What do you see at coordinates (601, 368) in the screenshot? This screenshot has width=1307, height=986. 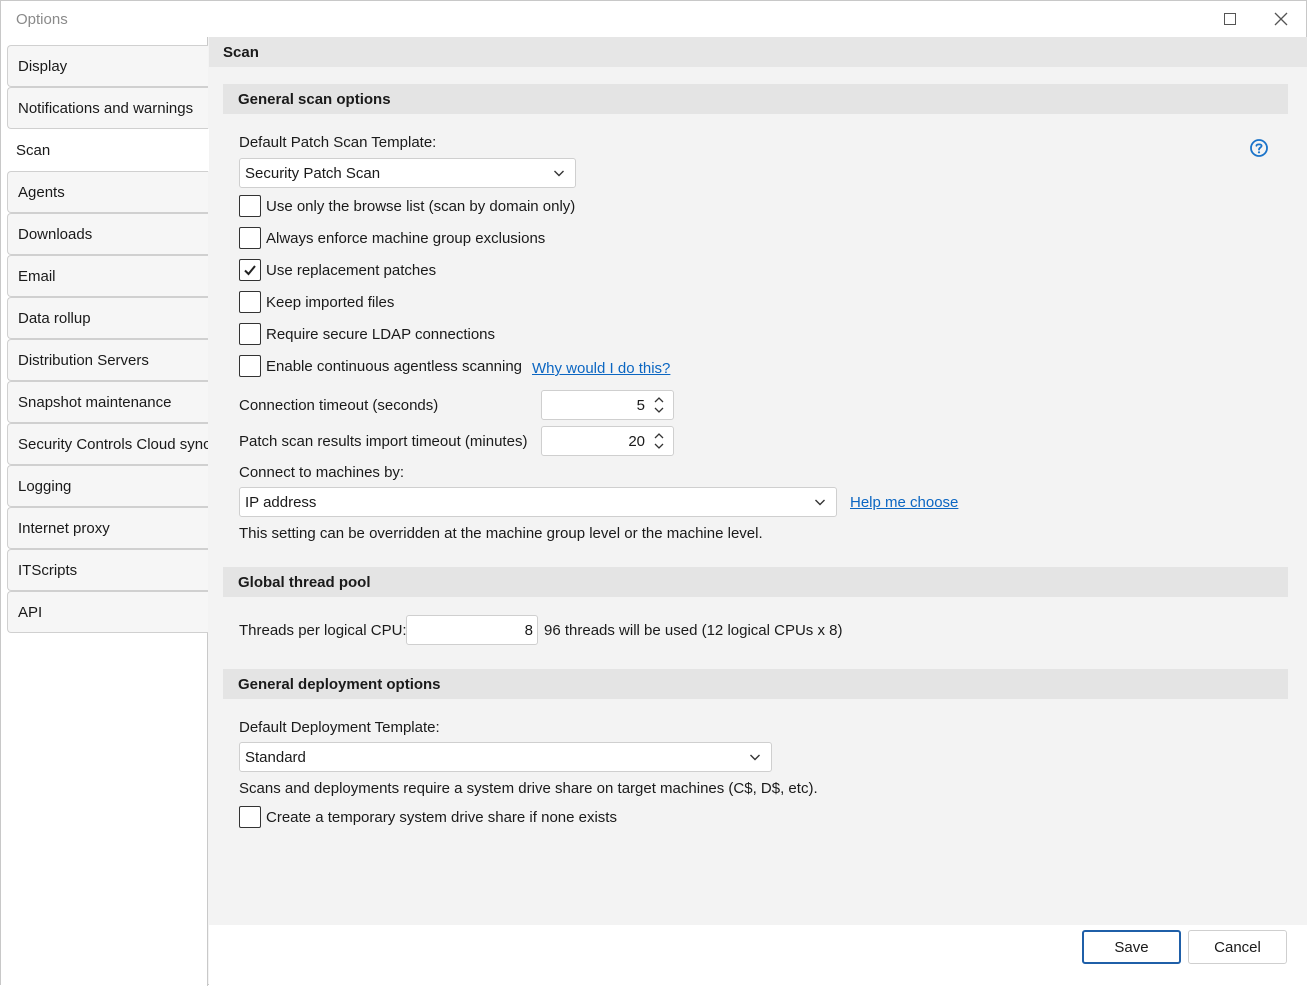 I see `why-link: Why would I do this?` at bounding box center [601, 368].